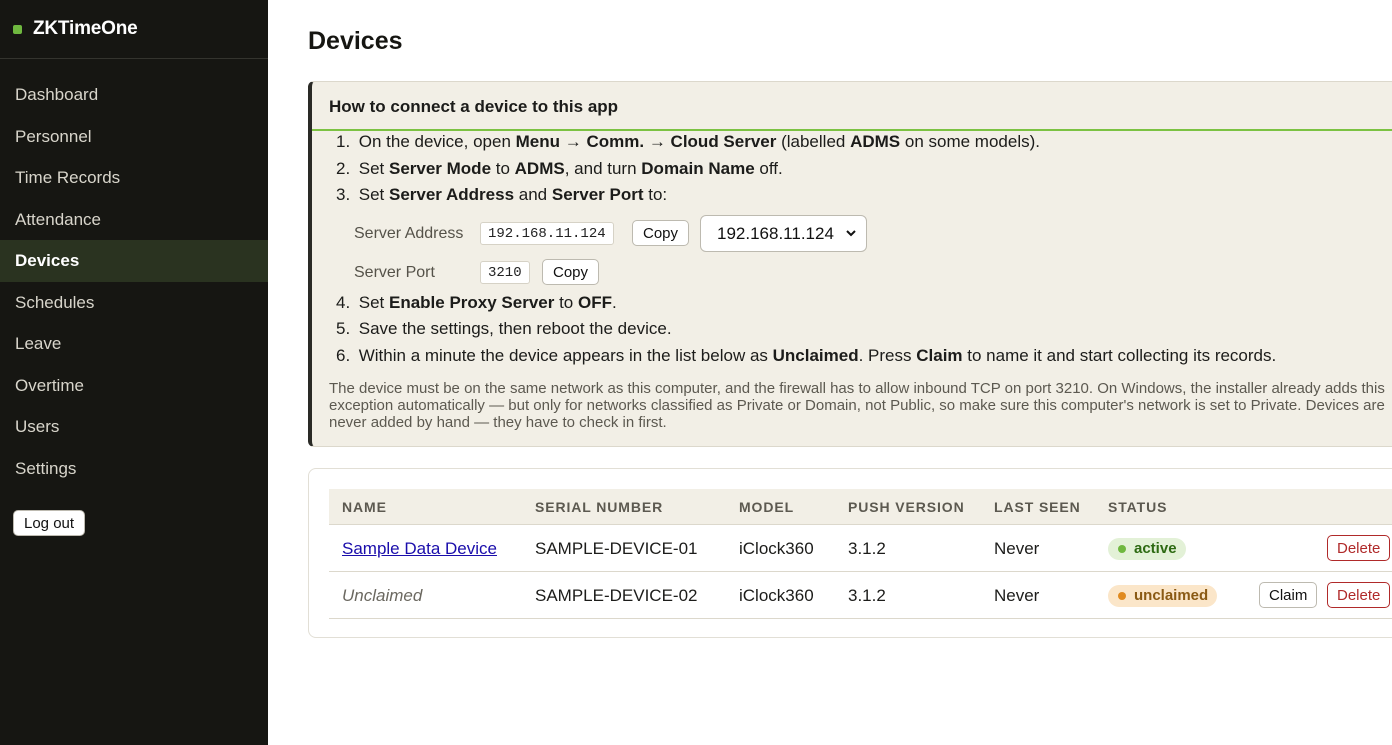  Describe the element at coordinates (505, 272) in the screenshot. I see `server-port-value: 3210` at that location.